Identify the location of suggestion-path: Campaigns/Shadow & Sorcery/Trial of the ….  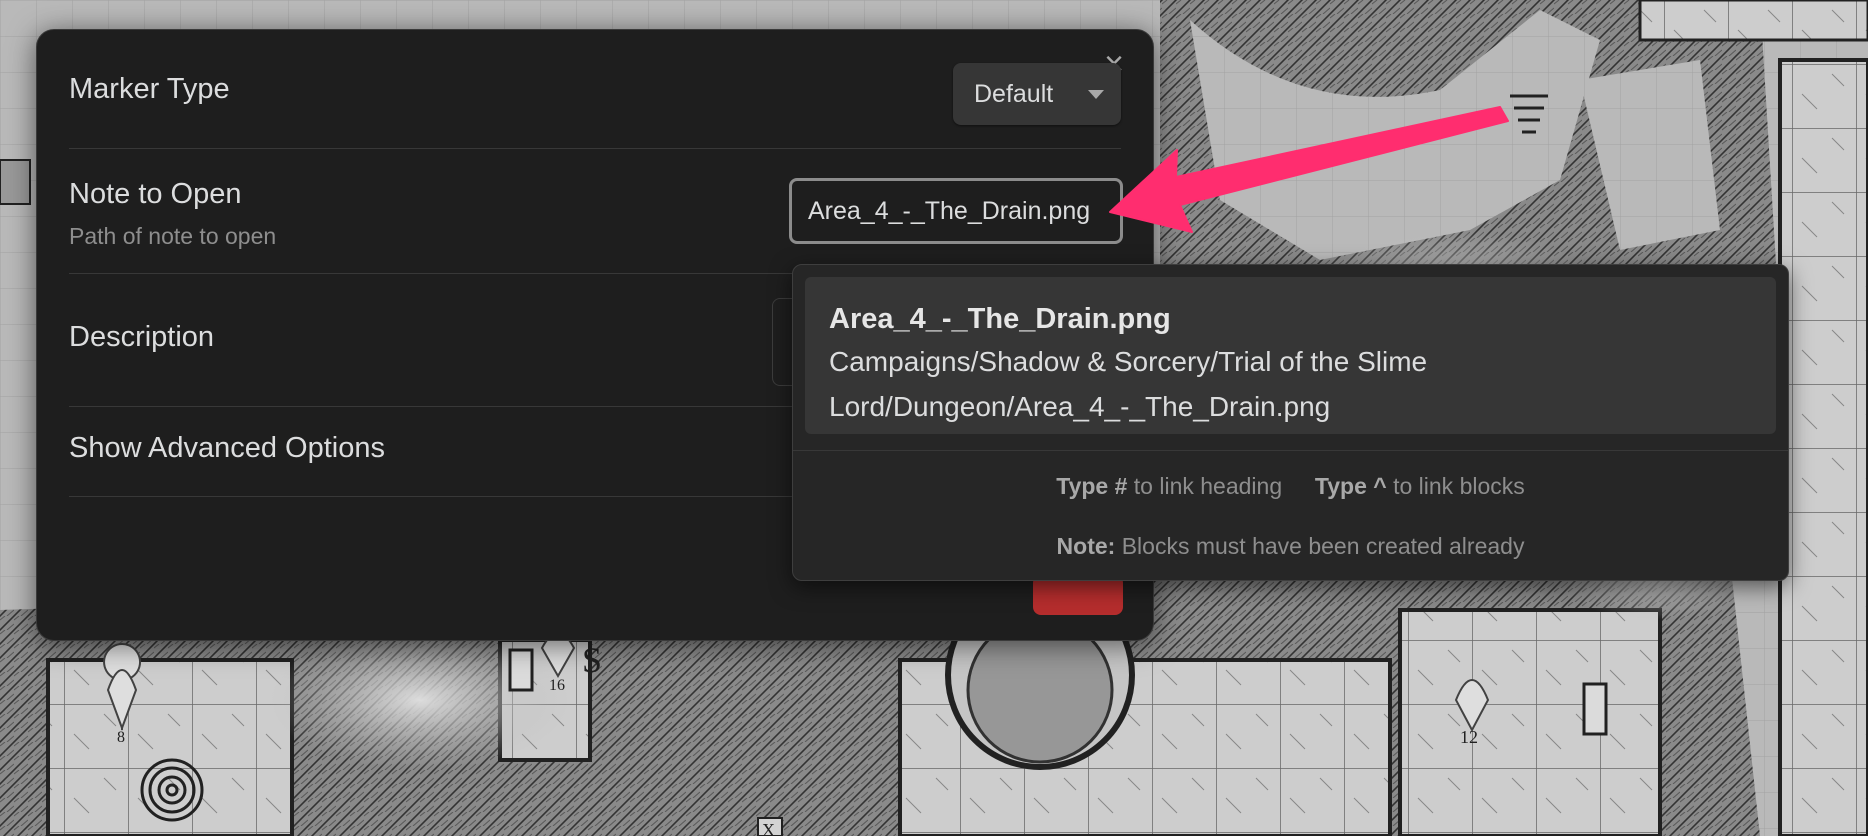
(1128, 384).